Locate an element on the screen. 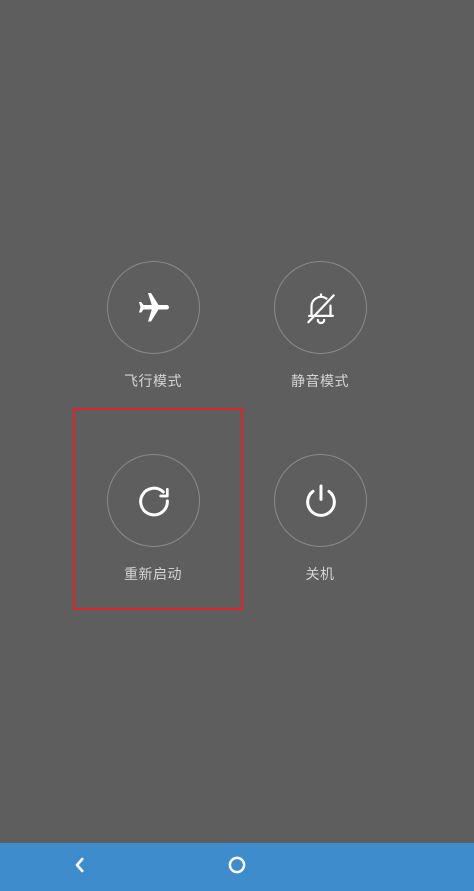 This screenshot has height=891, width=474. airplane-icon is located at coordinates (154, 308).